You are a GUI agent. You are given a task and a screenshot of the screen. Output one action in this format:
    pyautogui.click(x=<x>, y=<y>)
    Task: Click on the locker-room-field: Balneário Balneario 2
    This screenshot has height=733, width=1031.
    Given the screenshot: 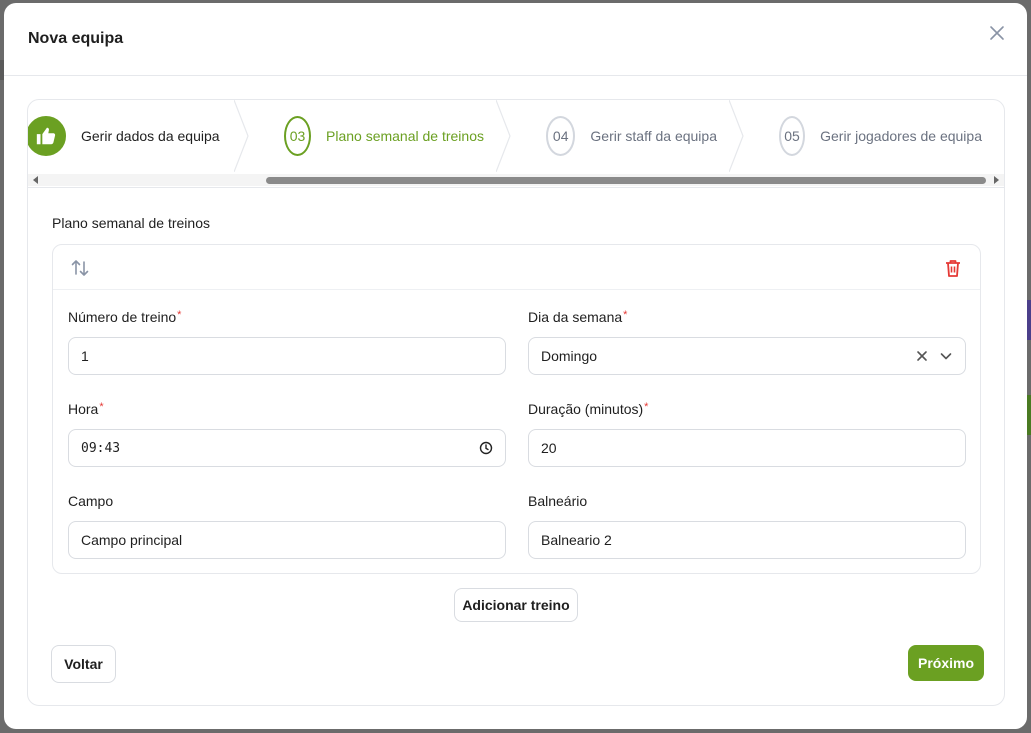 What is the action you would take?
    pyautogui.click(x=747, y=526)
    